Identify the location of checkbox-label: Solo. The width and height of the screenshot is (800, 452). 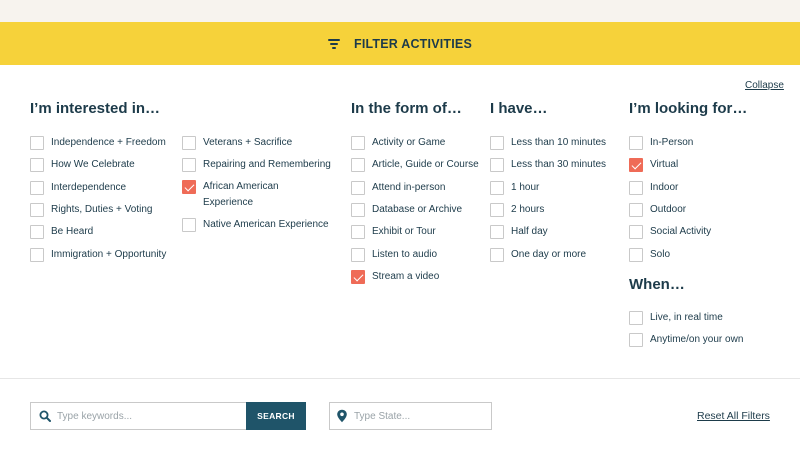
(660, 254).